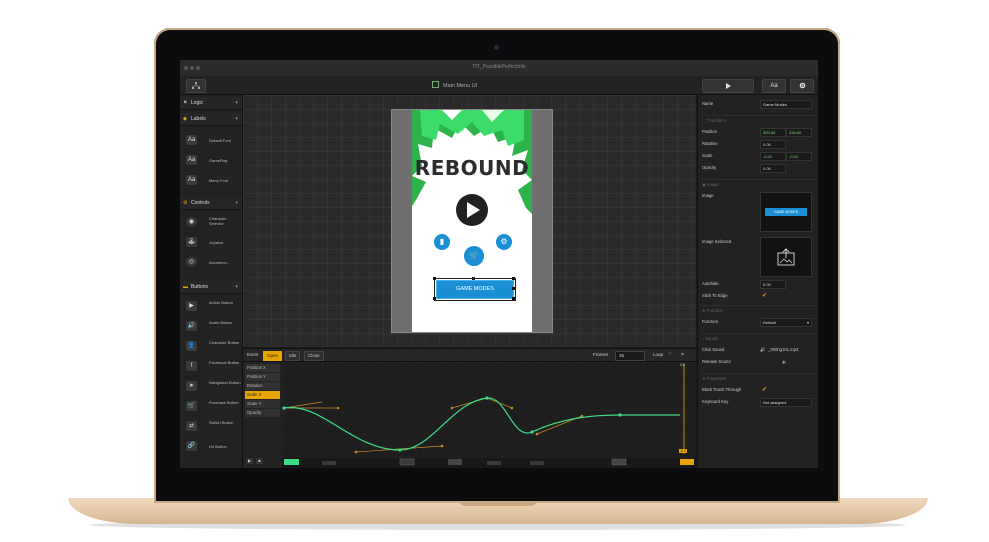  I want to click on widget-item-label: Joystick, so click(216, 242).